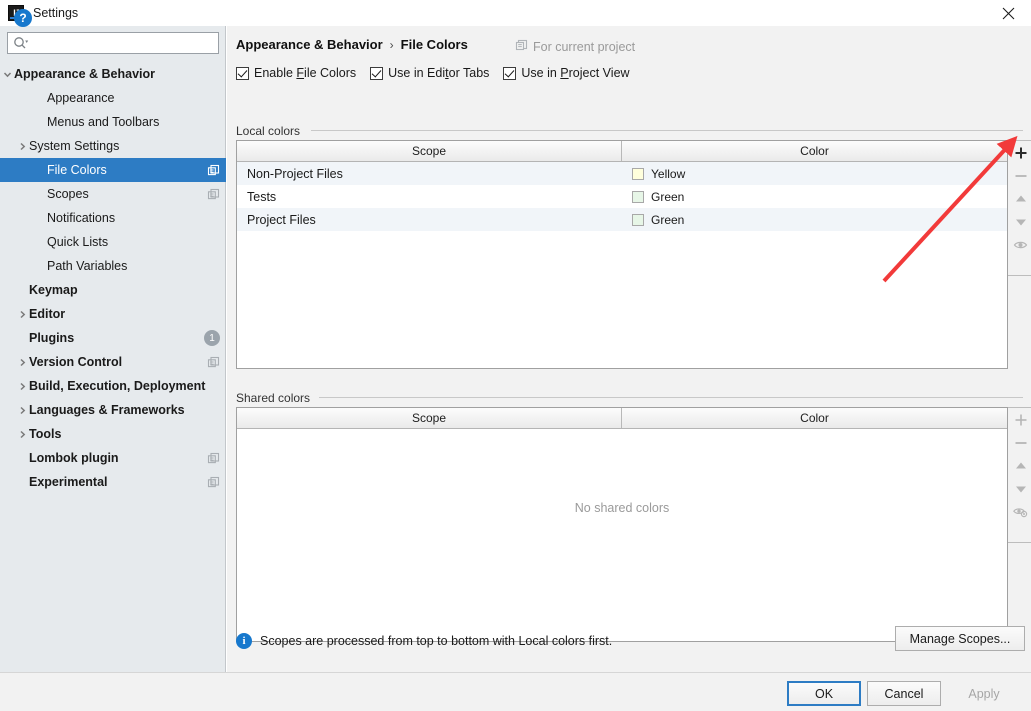 The height and width of the screenshot is (711, 1031). Describe the element at coordinates (904, 693) in the screenshot. I see `cancel-button: Cancel` at that location.